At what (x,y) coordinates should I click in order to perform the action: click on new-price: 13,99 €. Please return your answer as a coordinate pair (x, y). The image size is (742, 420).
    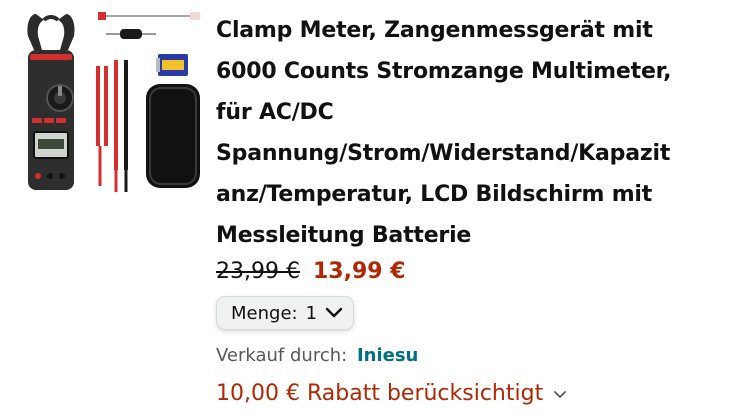
    Looking at the image, I should click on (359, 271).